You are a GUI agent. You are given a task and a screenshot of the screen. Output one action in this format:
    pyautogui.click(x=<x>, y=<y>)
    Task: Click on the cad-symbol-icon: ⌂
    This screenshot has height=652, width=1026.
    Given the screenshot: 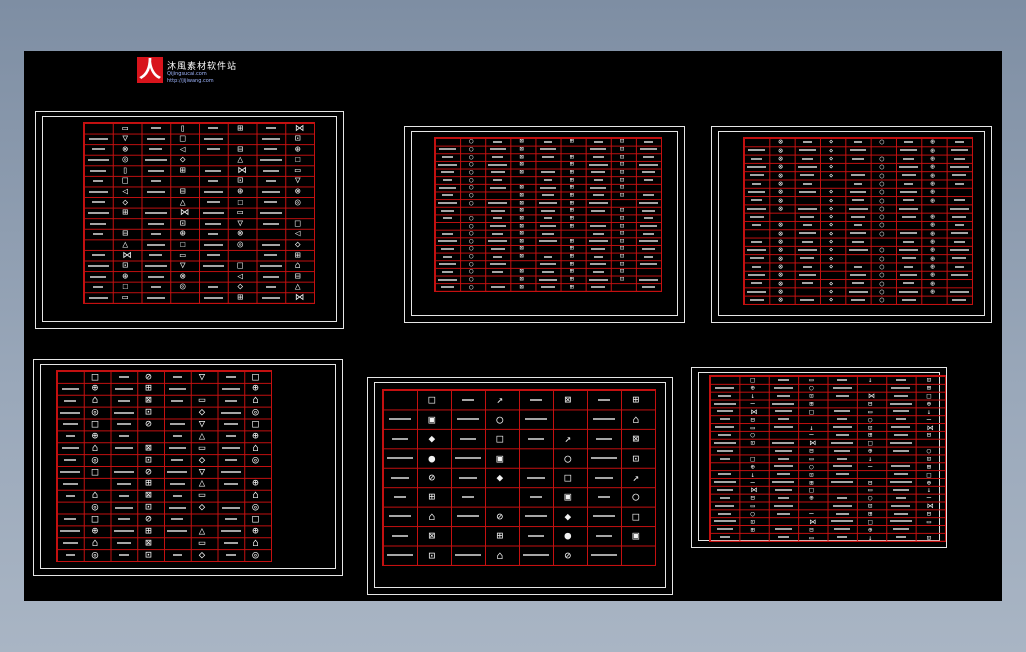 What is the action you would take?
    pyautogui.click(x=636, y=419)
    